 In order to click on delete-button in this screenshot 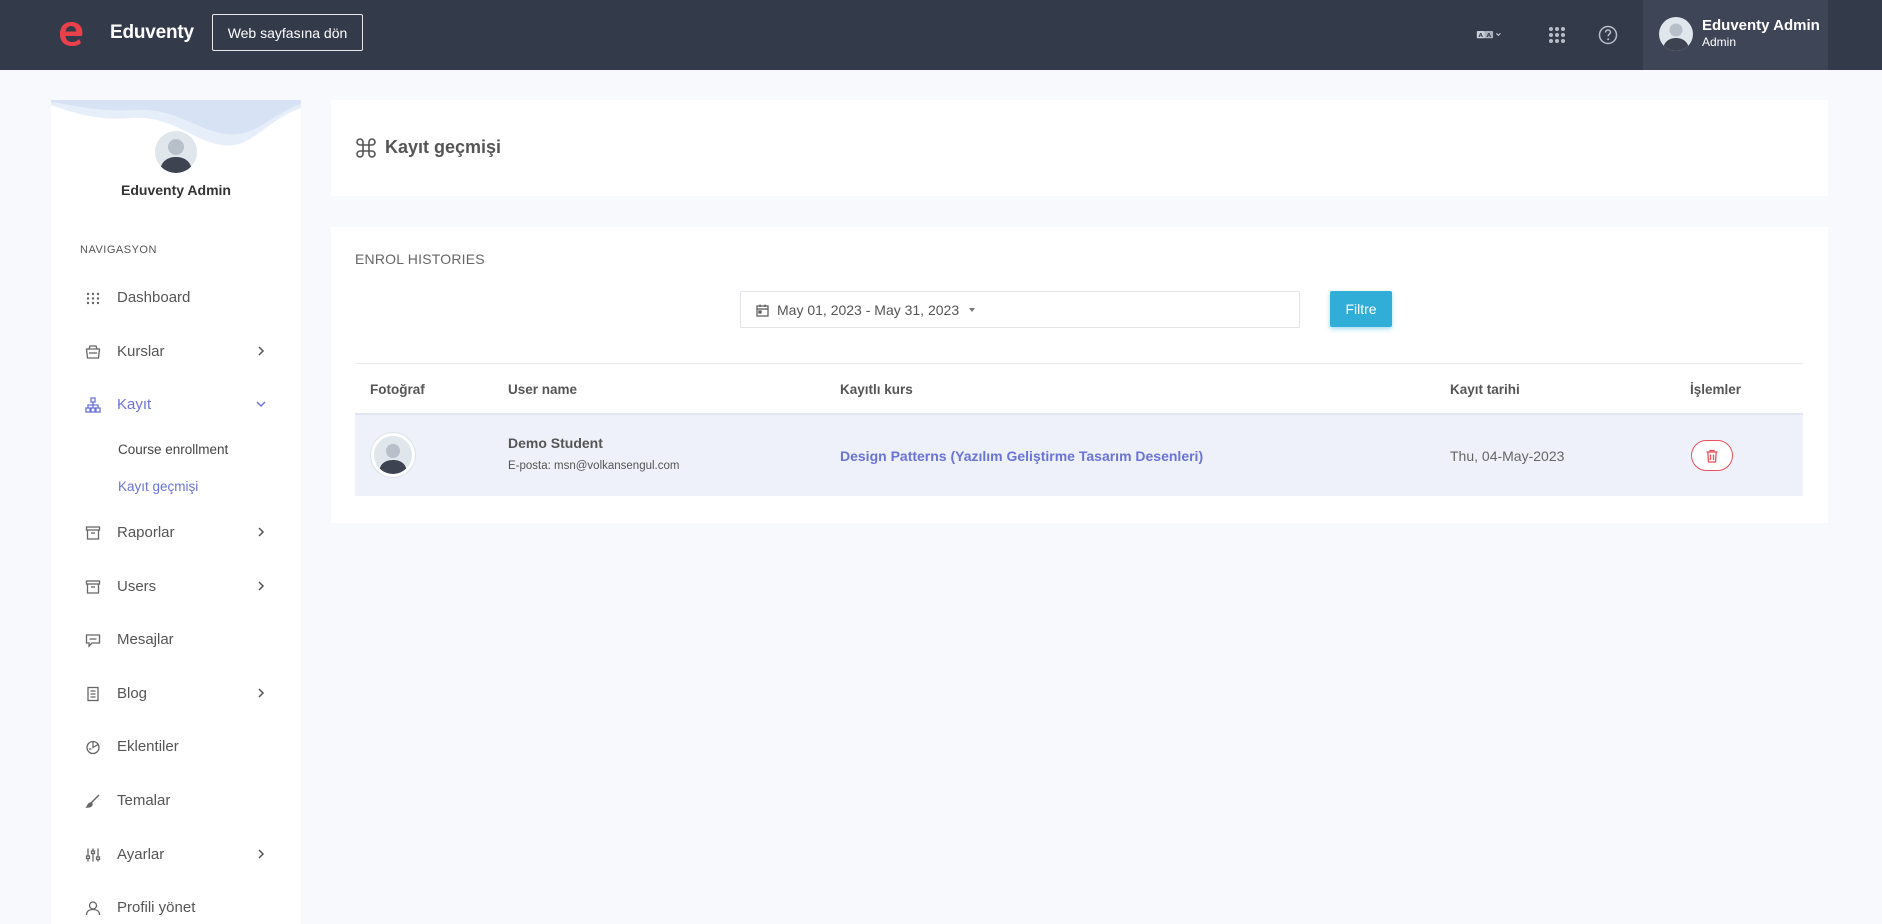, I will do `click(1712, 455)`.